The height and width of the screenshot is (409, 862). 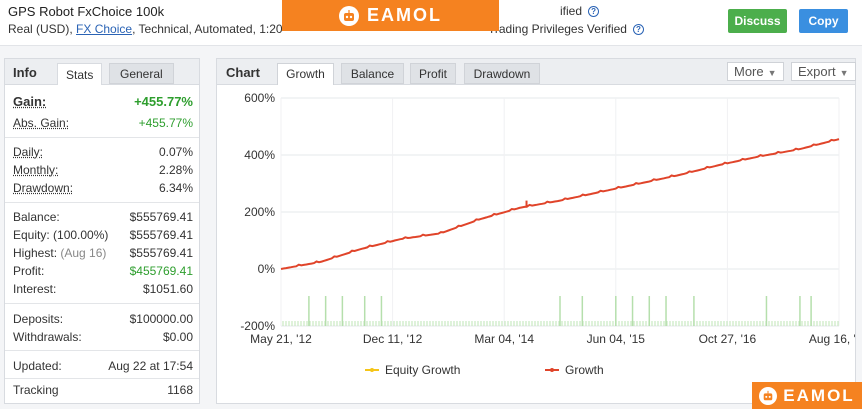 I want to click on x-tick-label: Jun 04, '15, so click(x=616, y=339).